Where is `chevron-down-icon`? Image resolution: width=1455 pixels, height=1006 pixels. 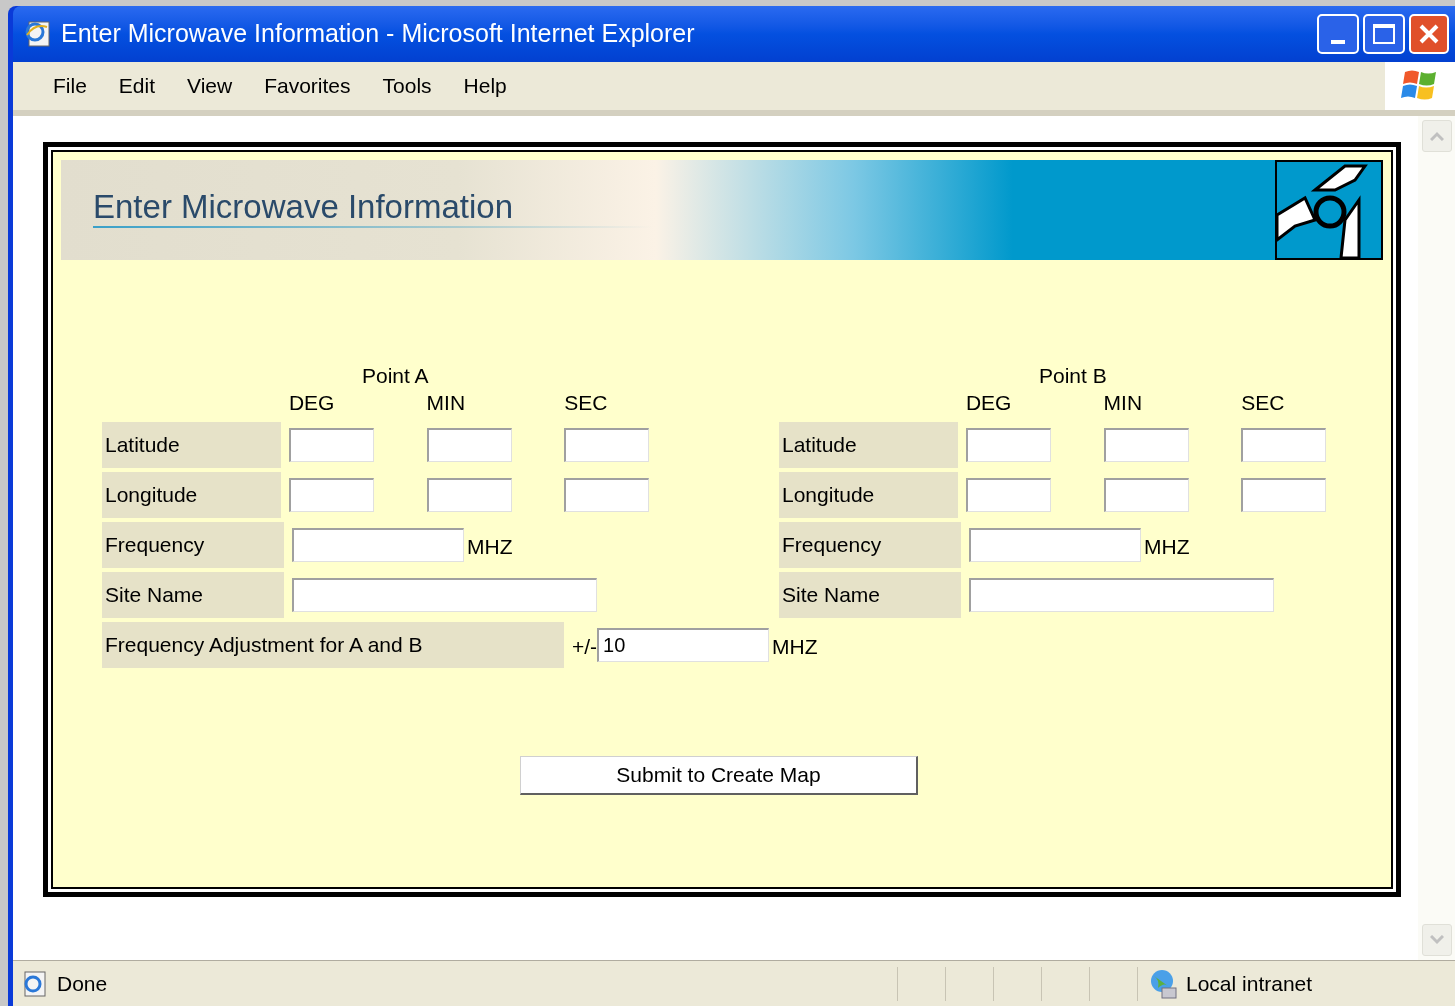 chevron-down-icon is located at coordinates (1436, 940).